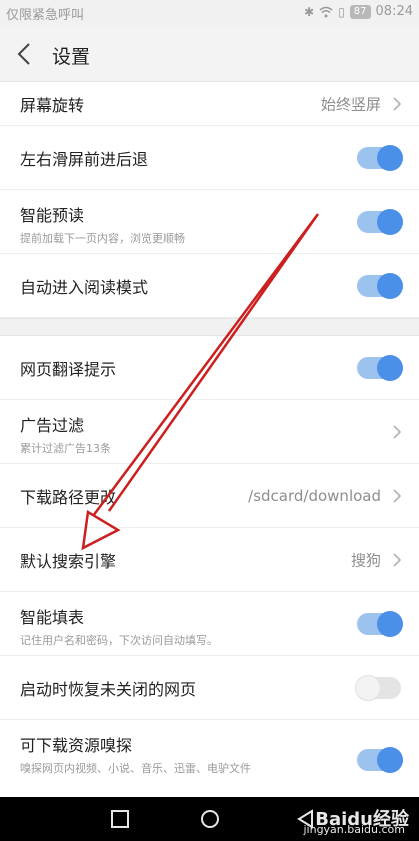 Image resolution: width=419 pixels, height=841 pixels. I want to click on resource-sniff-toggle, so click(380, 760).